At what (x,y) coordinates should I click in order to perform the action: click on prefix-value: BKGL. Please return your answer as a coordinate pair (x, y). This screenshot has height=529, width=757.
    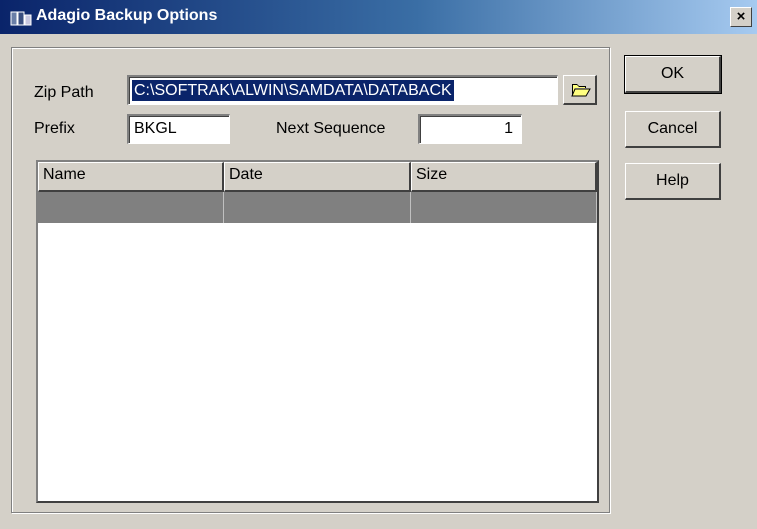
    Looking at the image, I should click on (155, 128).